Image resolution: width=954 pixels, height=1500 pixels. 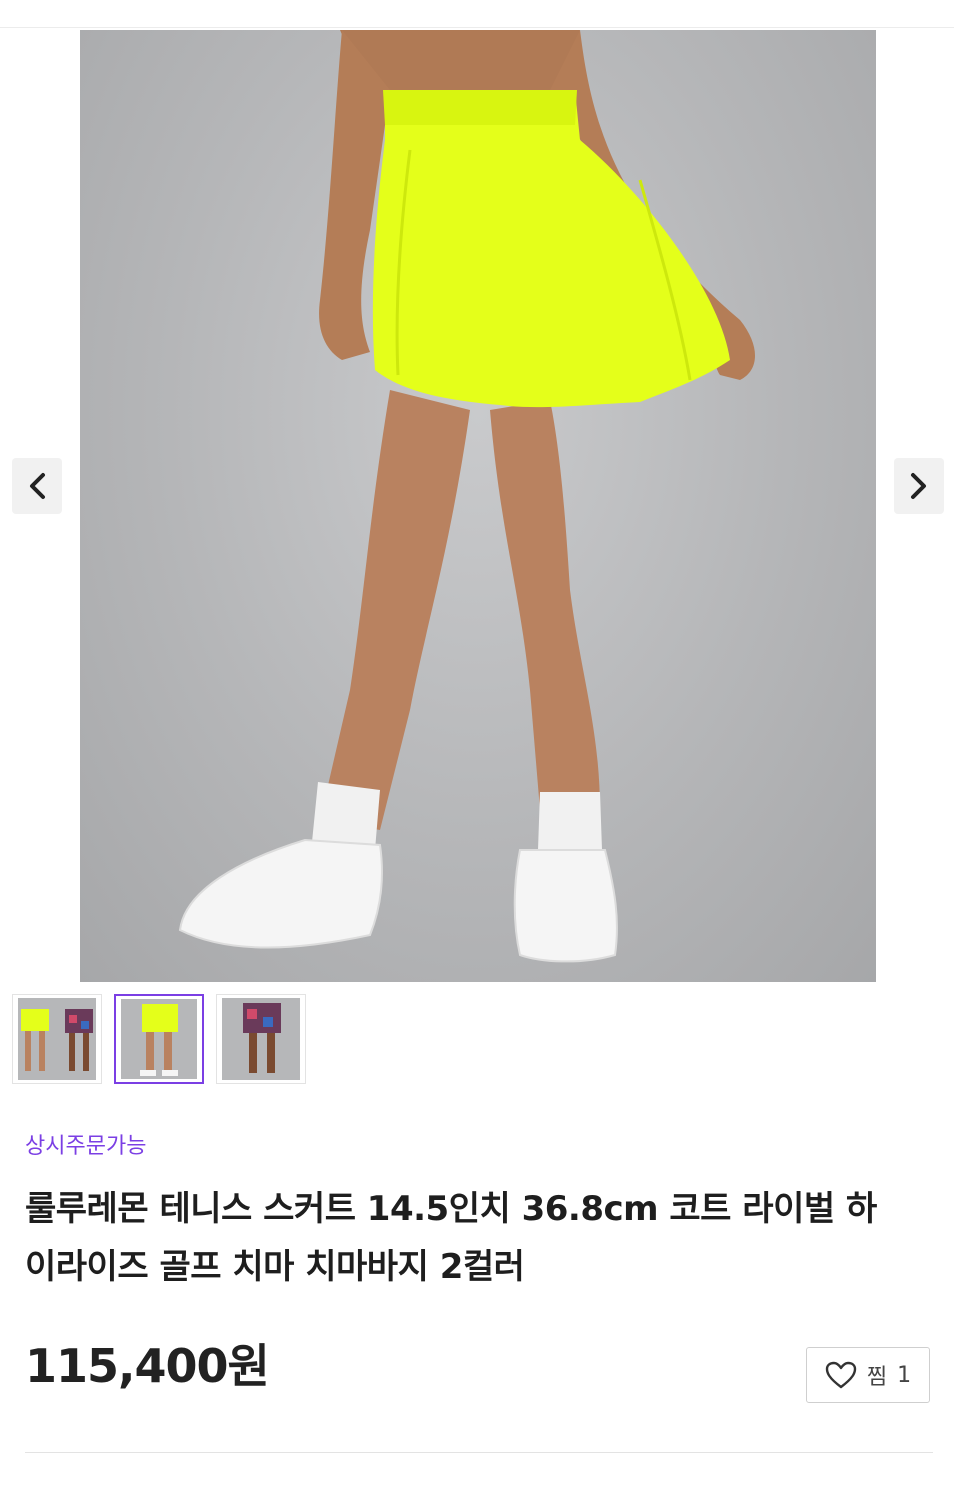 What do you see at coordinates (147, 1366) in the screenshot?
I see `product-price: 115,400원` at bounding box center [147, 1366].